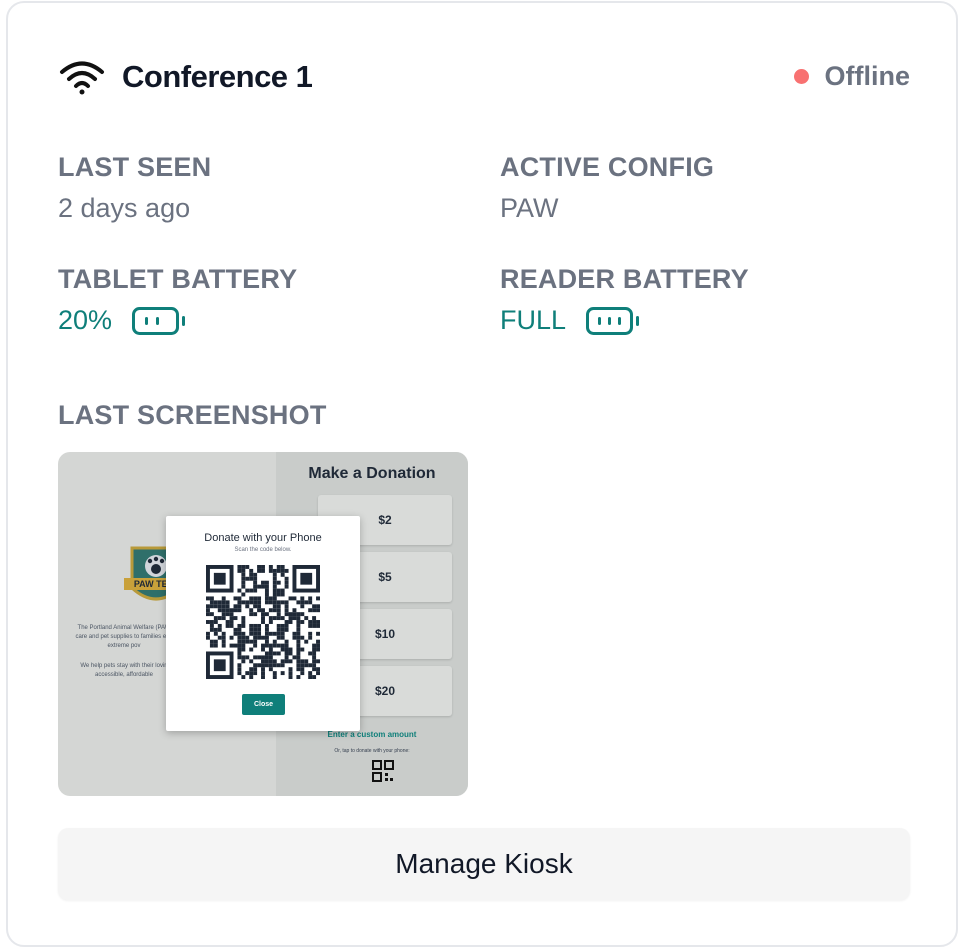 This screenshot has width=964, height=950. Describe the element at coordinates (85, 320) in the screenshot. I see `tablet-battery-value: 20%` at that location.